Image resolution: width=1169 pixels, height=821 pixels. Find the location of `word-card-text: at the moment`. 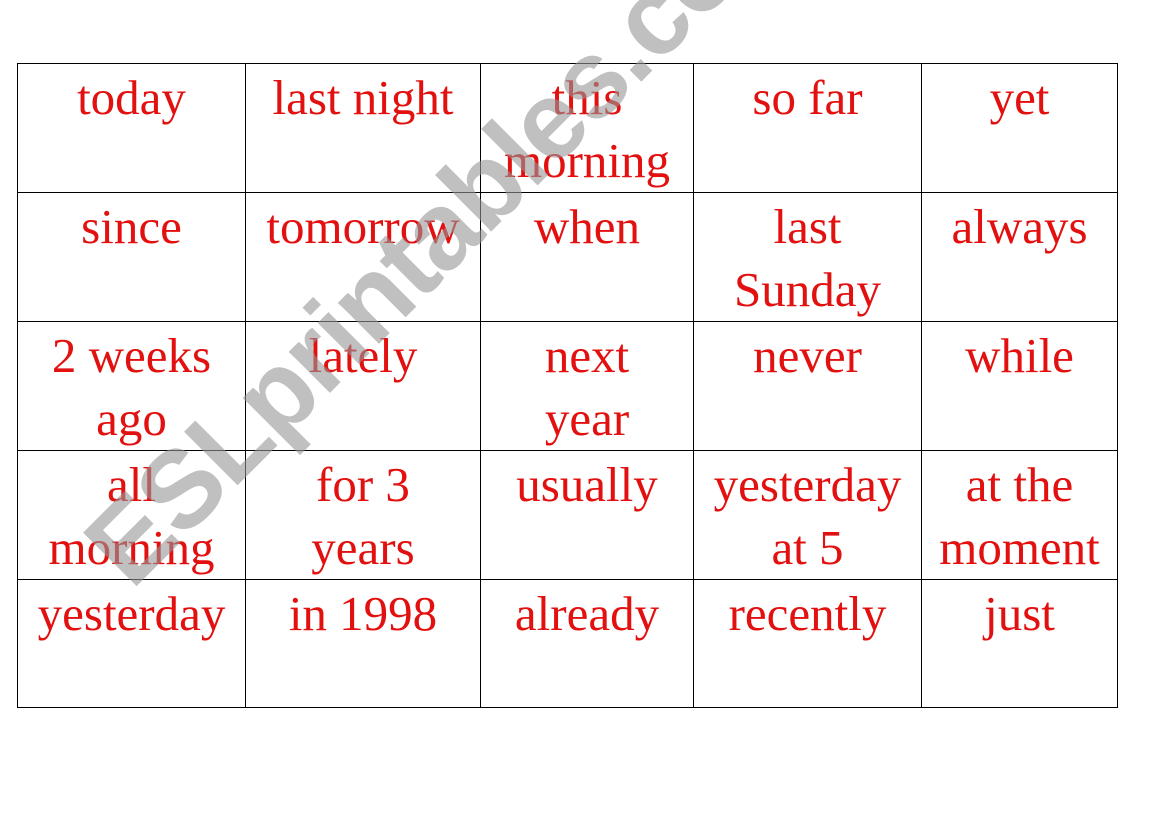

word-card-text: at the moment is located at coordinates (1019, 516).